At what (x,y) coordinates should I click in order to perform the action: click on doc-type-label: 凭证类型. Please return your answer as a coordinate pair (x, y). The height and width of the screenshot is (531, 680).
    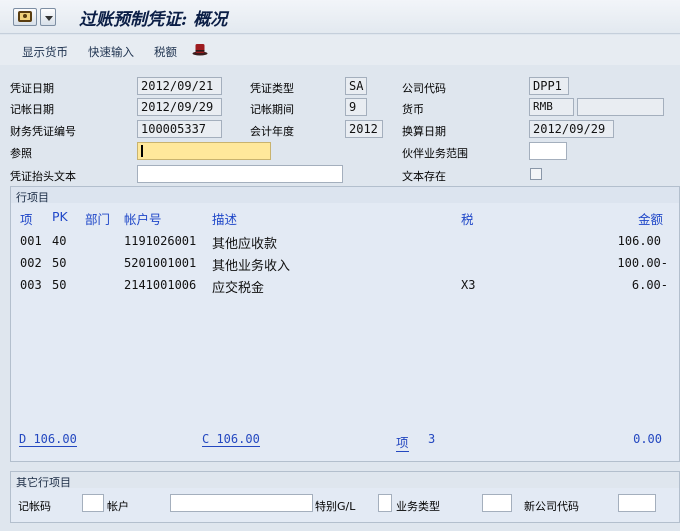
    Looking at the image, I should click on (272, 88).